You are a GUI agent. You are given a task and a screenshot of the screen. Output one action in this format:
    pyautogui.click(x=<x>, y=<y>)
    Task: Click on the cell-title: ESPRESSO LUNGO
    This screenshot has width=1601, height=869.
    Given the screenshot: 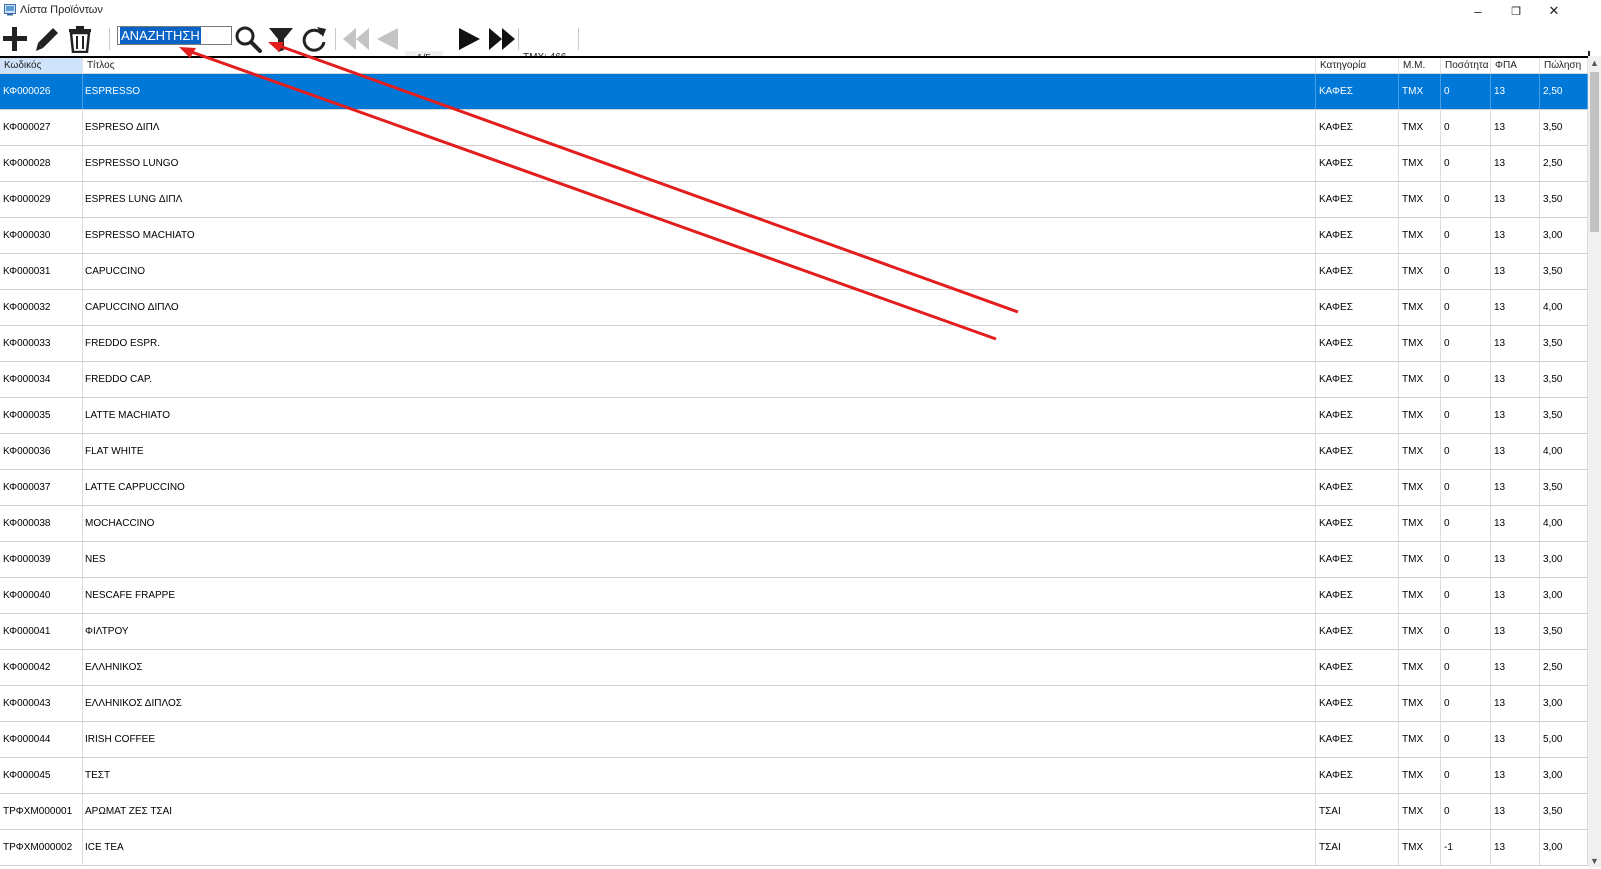 What is the action you would take?
    pyautogui.click(x=699, y=163)
    